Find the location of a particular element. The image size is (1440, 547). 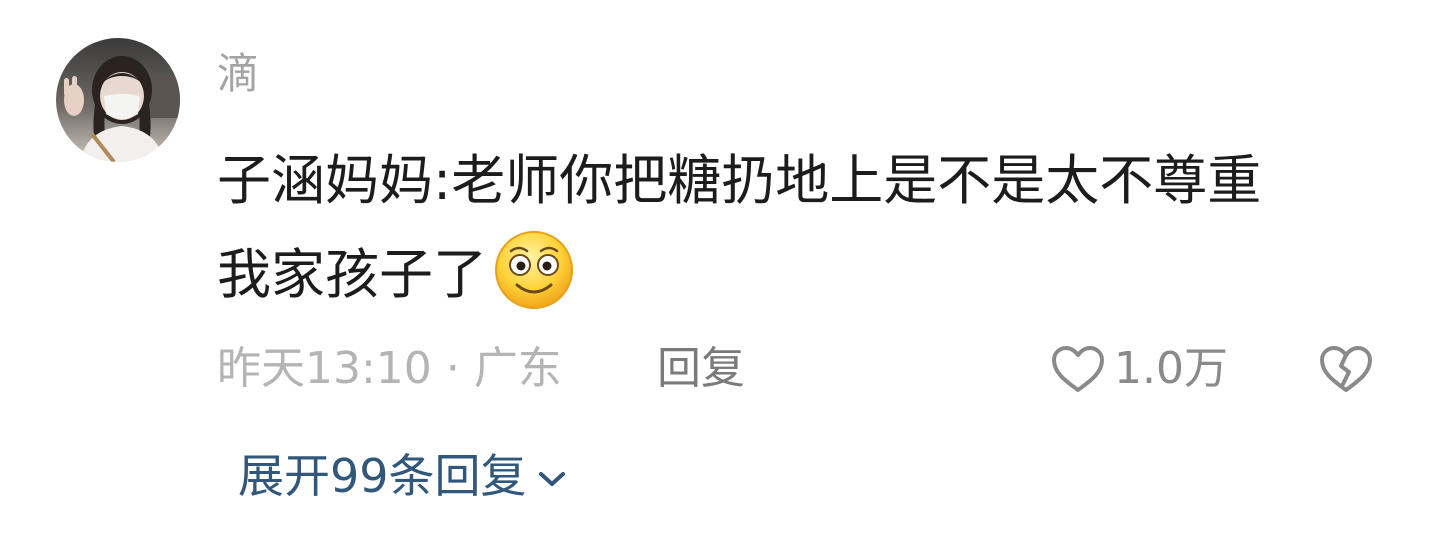

reply-button: 回复 is located at coordinates (701, 369).